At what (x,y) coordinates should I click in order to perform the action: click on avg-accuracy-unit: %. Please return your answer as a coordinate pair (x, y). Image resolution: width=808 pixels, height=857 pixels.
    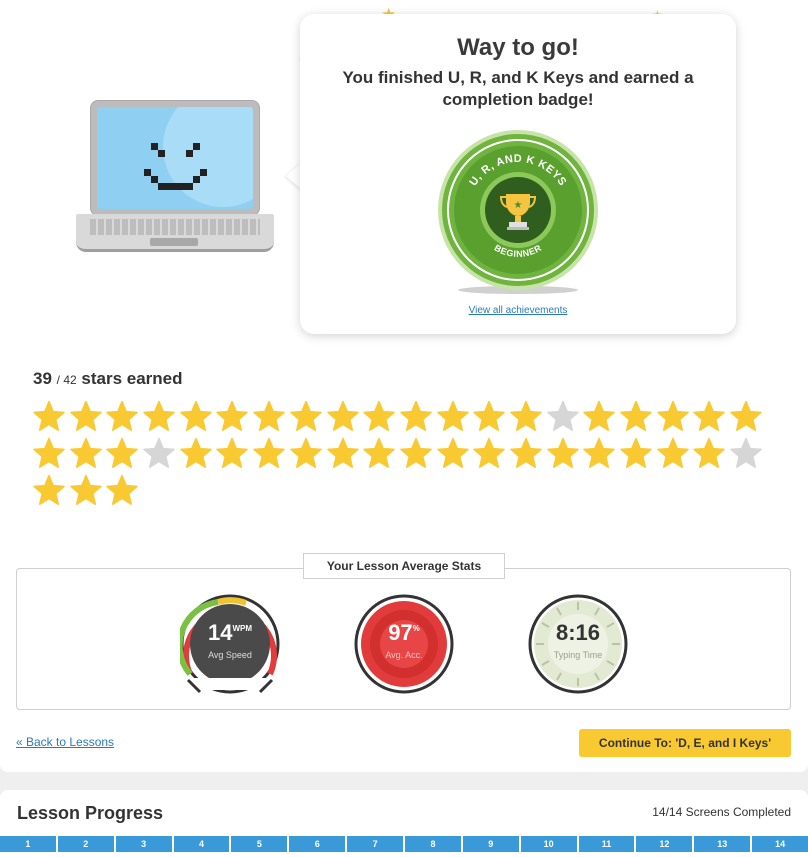
    Looking at the image, I should click on (416, 628).